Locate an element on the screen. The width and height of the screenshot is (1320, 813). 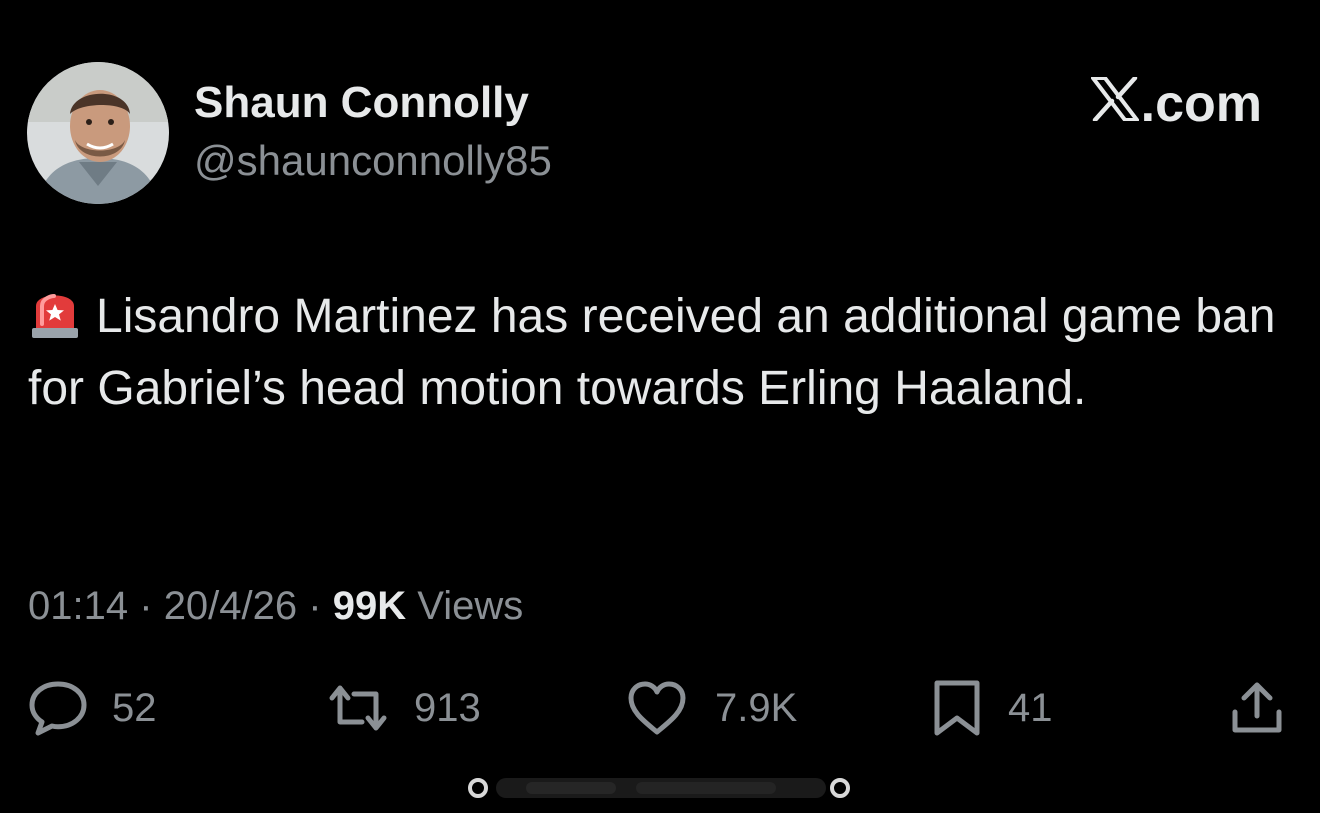
brand-label: .com is located at coordinates (1201, 104).